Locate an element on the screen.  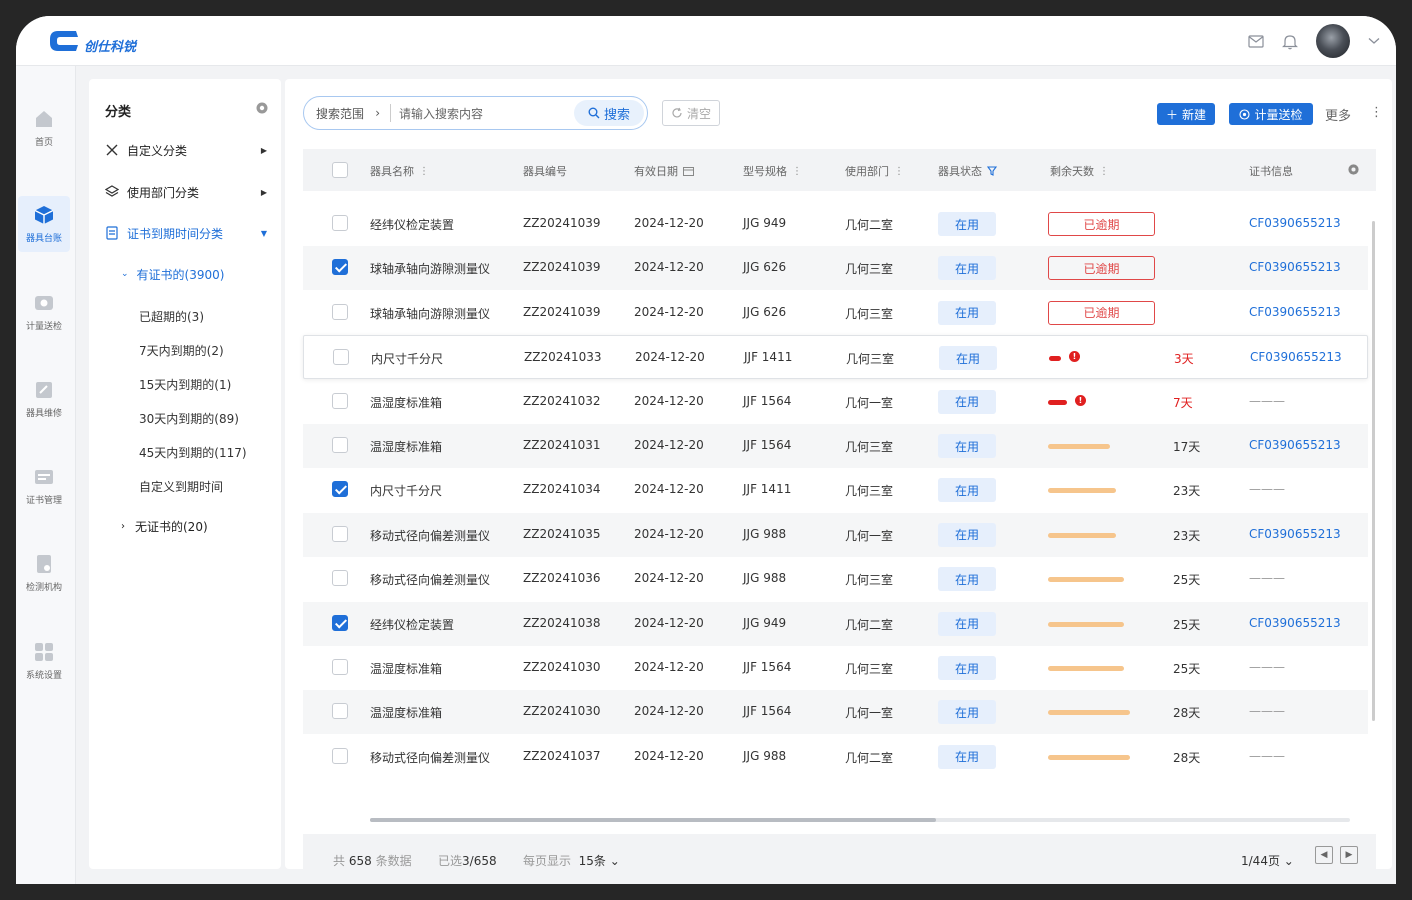
select-all-checkbox is located at coordinates (340, 170).